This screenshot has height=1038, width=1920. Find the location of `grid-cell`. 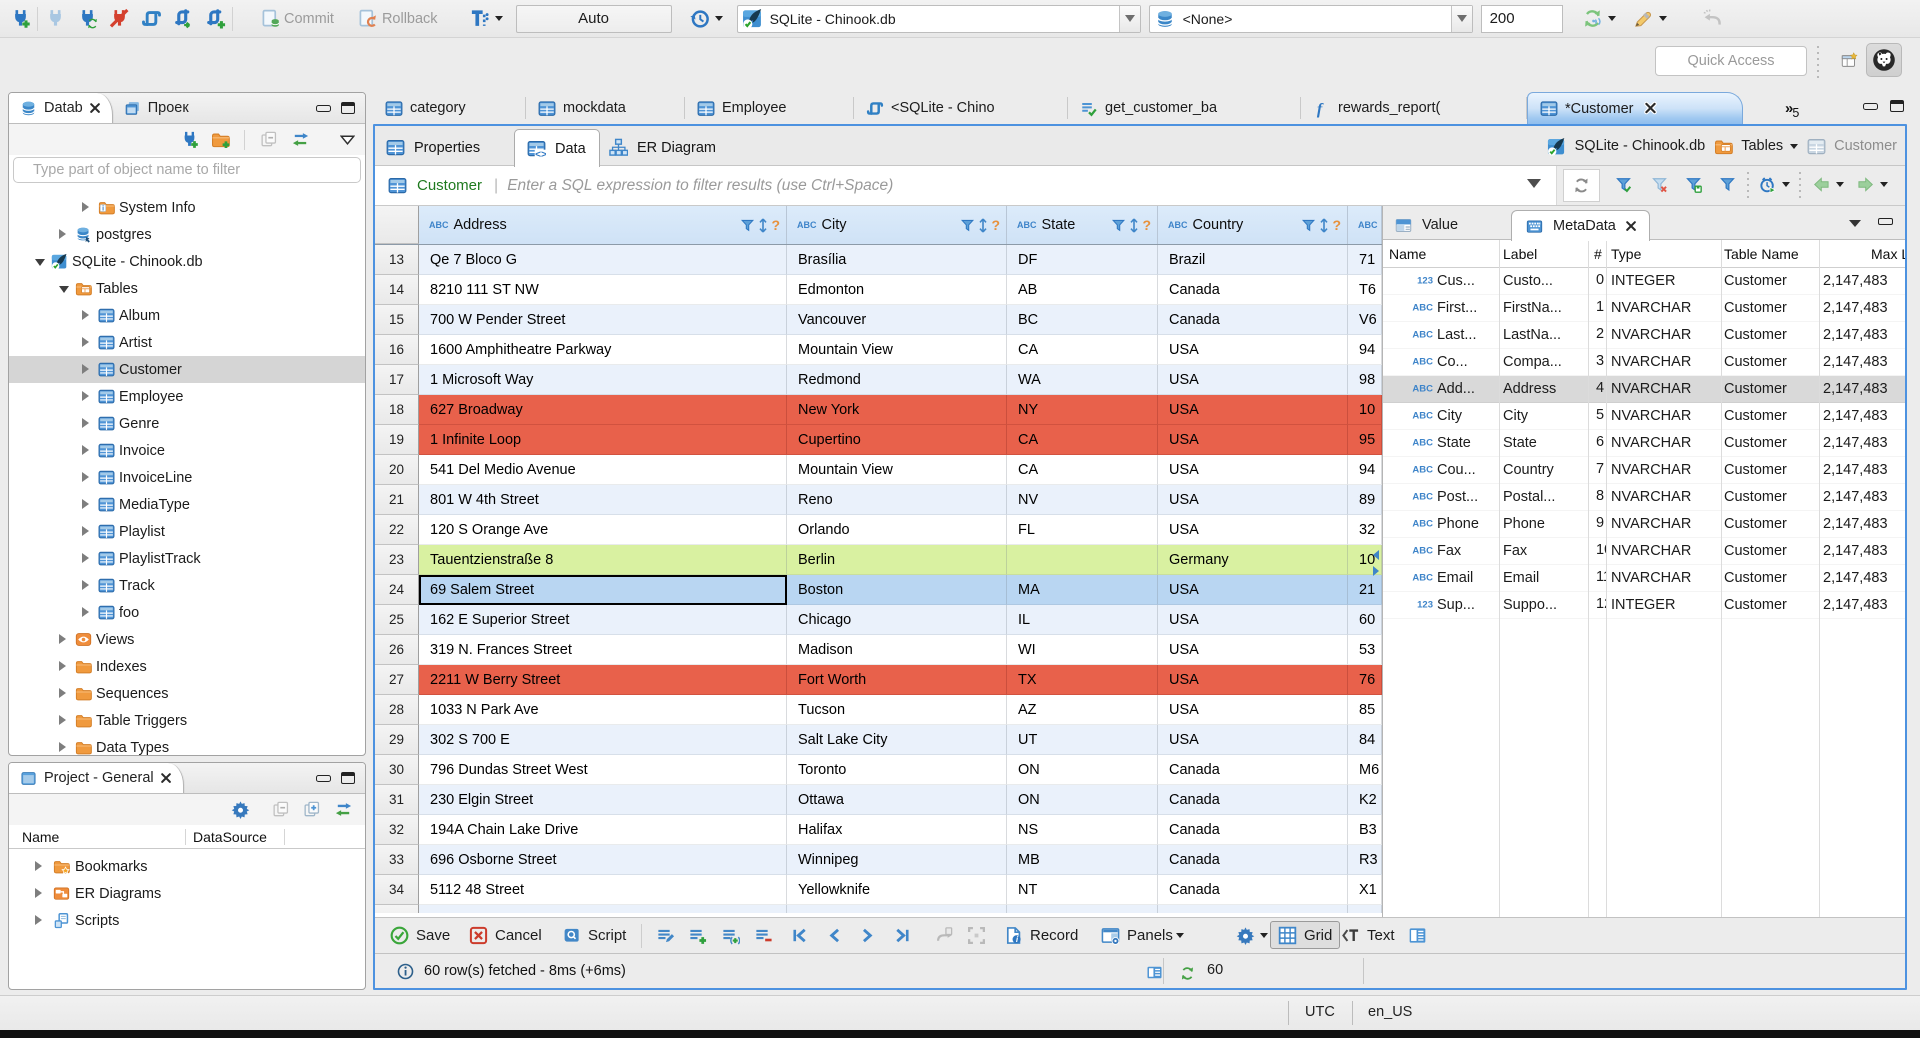

grid-cell is located at coordinates (1082, 909).